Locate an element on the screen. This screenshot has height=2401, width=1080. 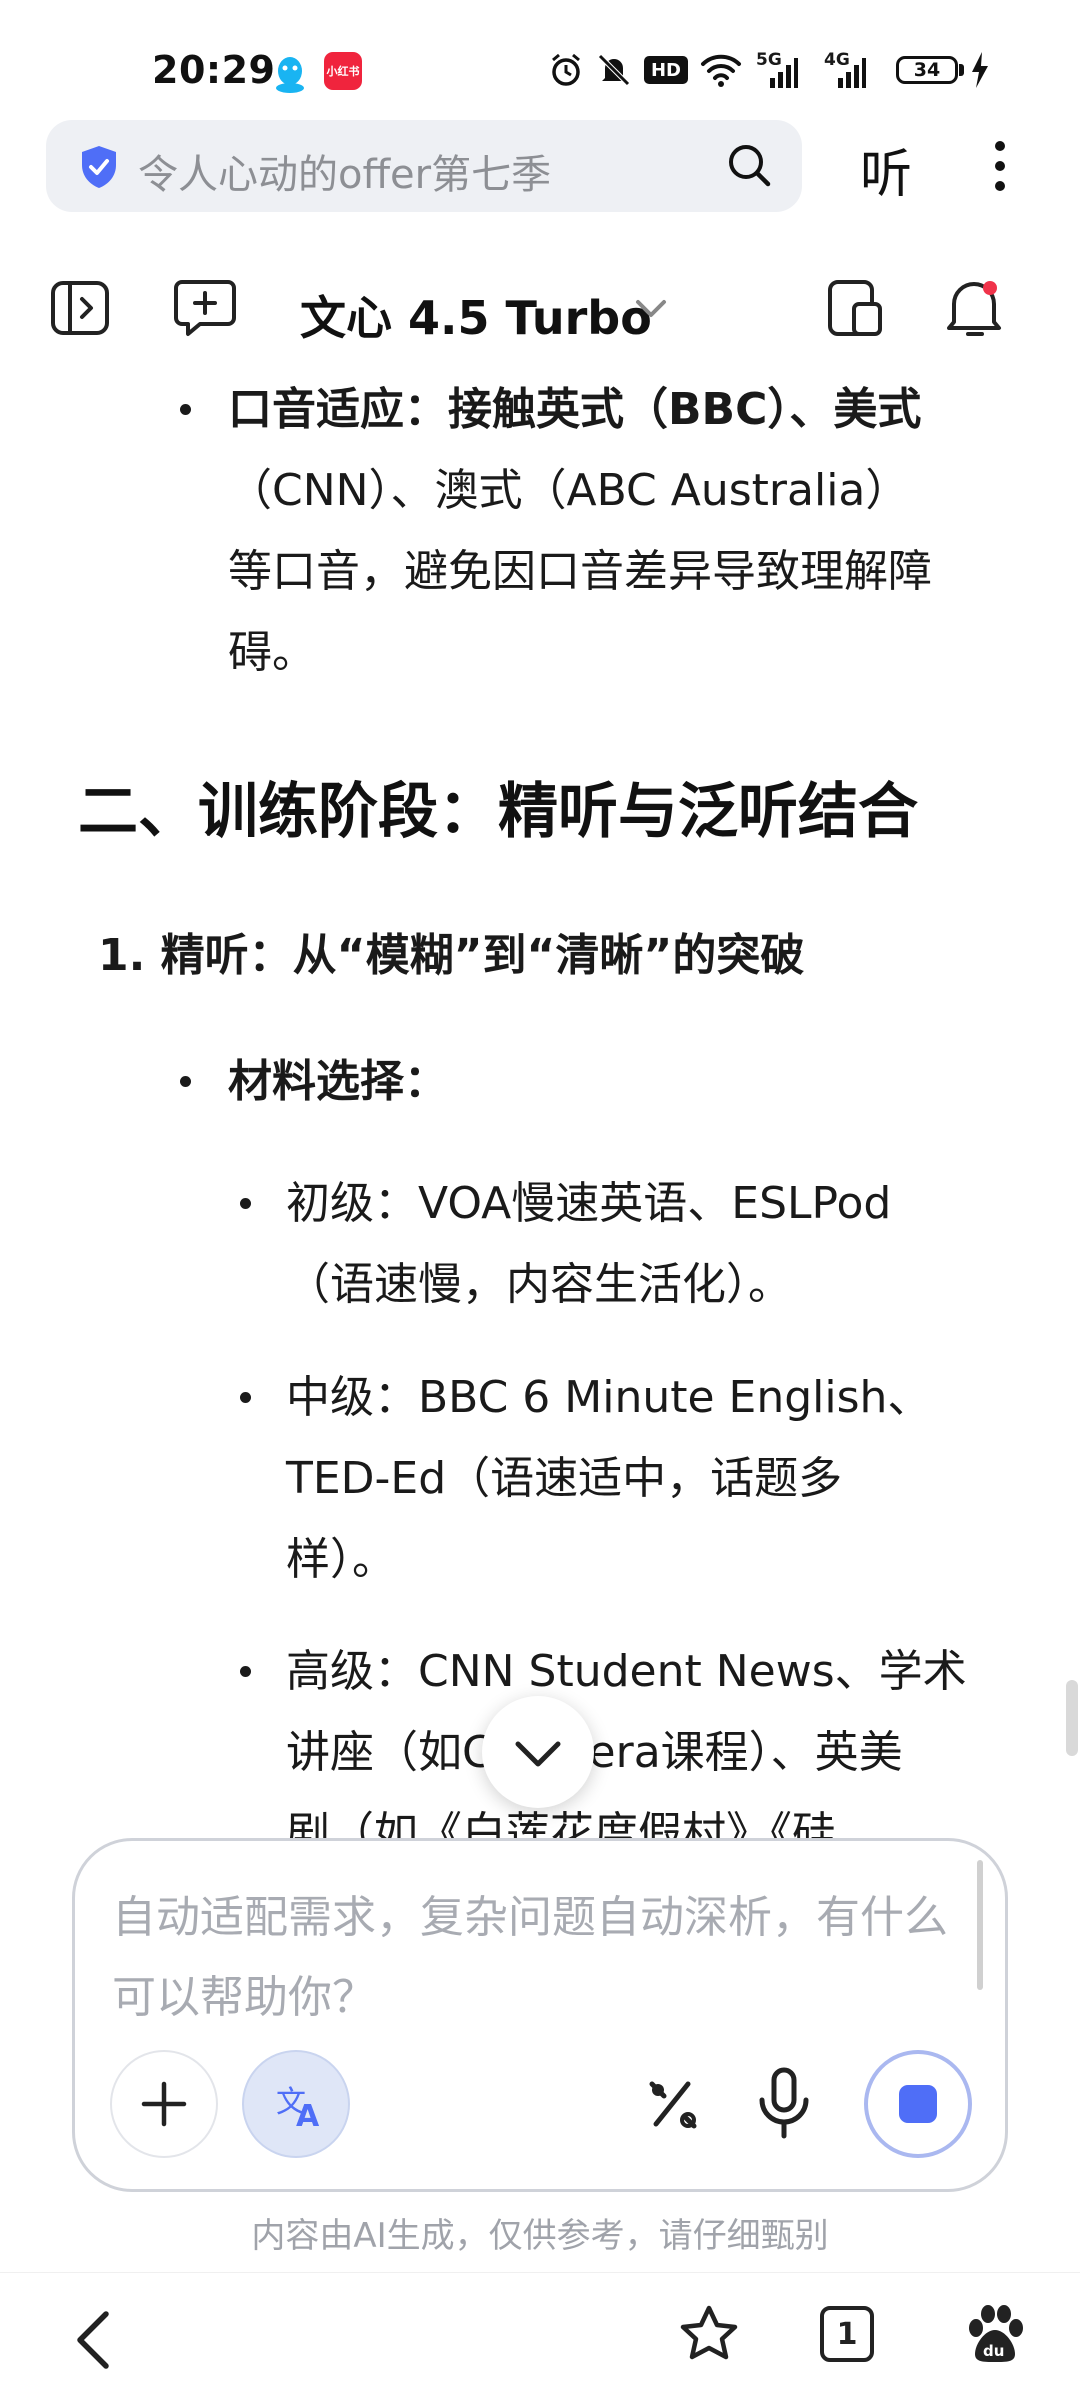
accent-line: 口音适应：接触英式（BBC）、美式 is located at coordinates (575, 409).